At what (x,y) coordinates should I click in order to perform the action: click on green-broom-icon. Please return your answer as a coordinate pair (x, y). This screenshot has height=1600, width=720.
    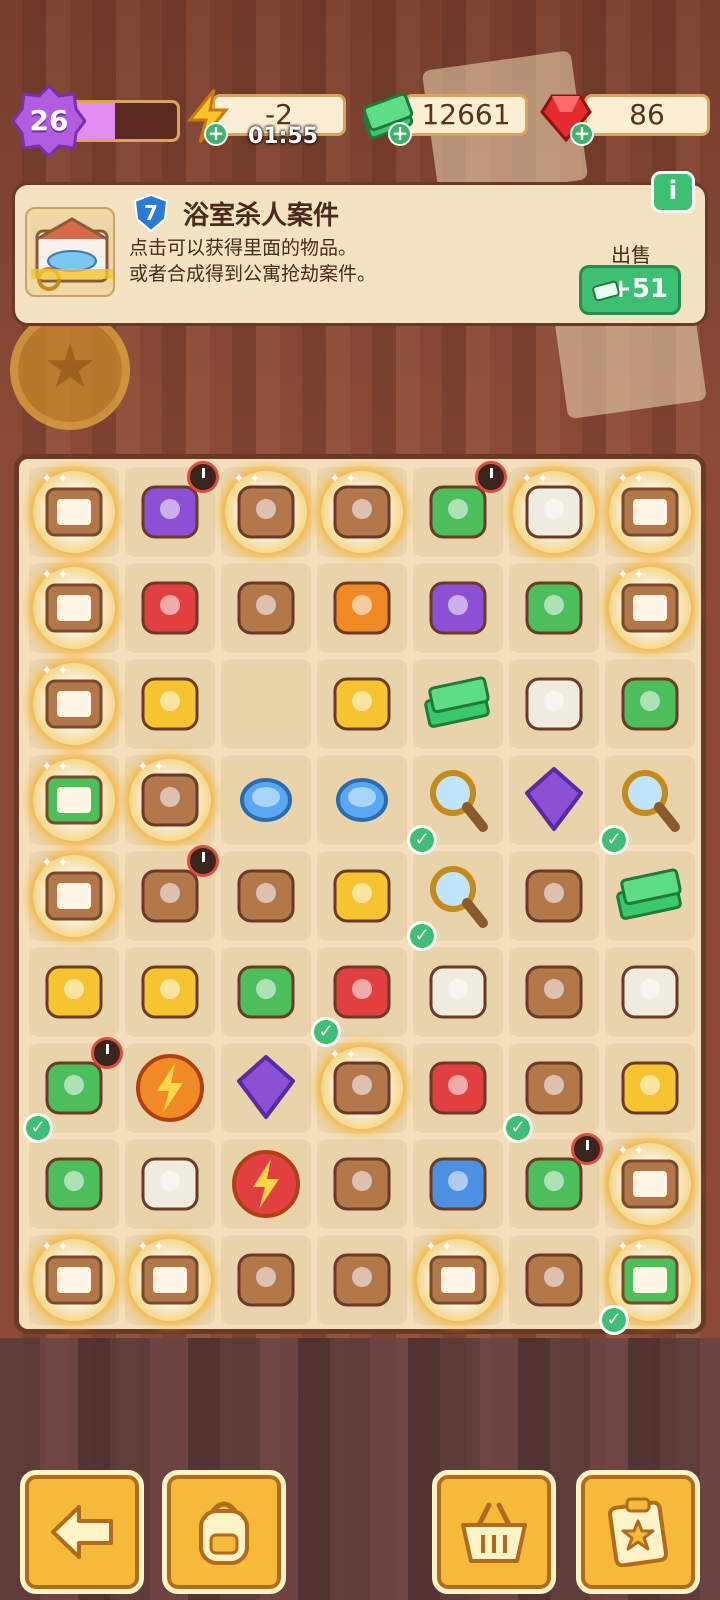
    Looking at the image, I should click on (554, 608).